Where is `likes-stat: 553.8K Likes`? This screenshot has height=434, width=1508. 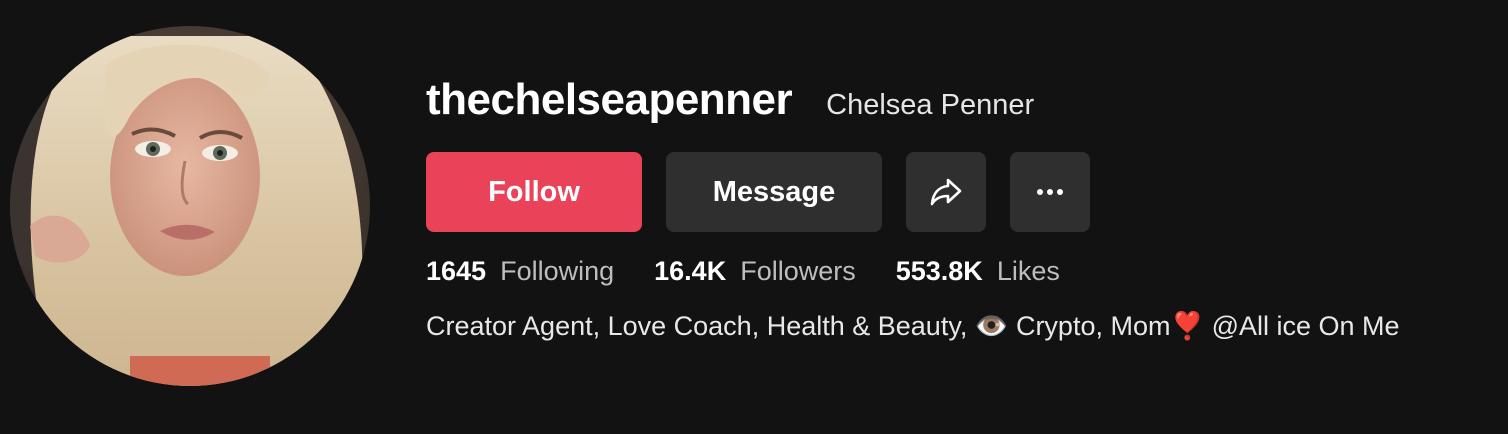 likes-stat: 553.8K Likes is located at coordinates (978, 271).